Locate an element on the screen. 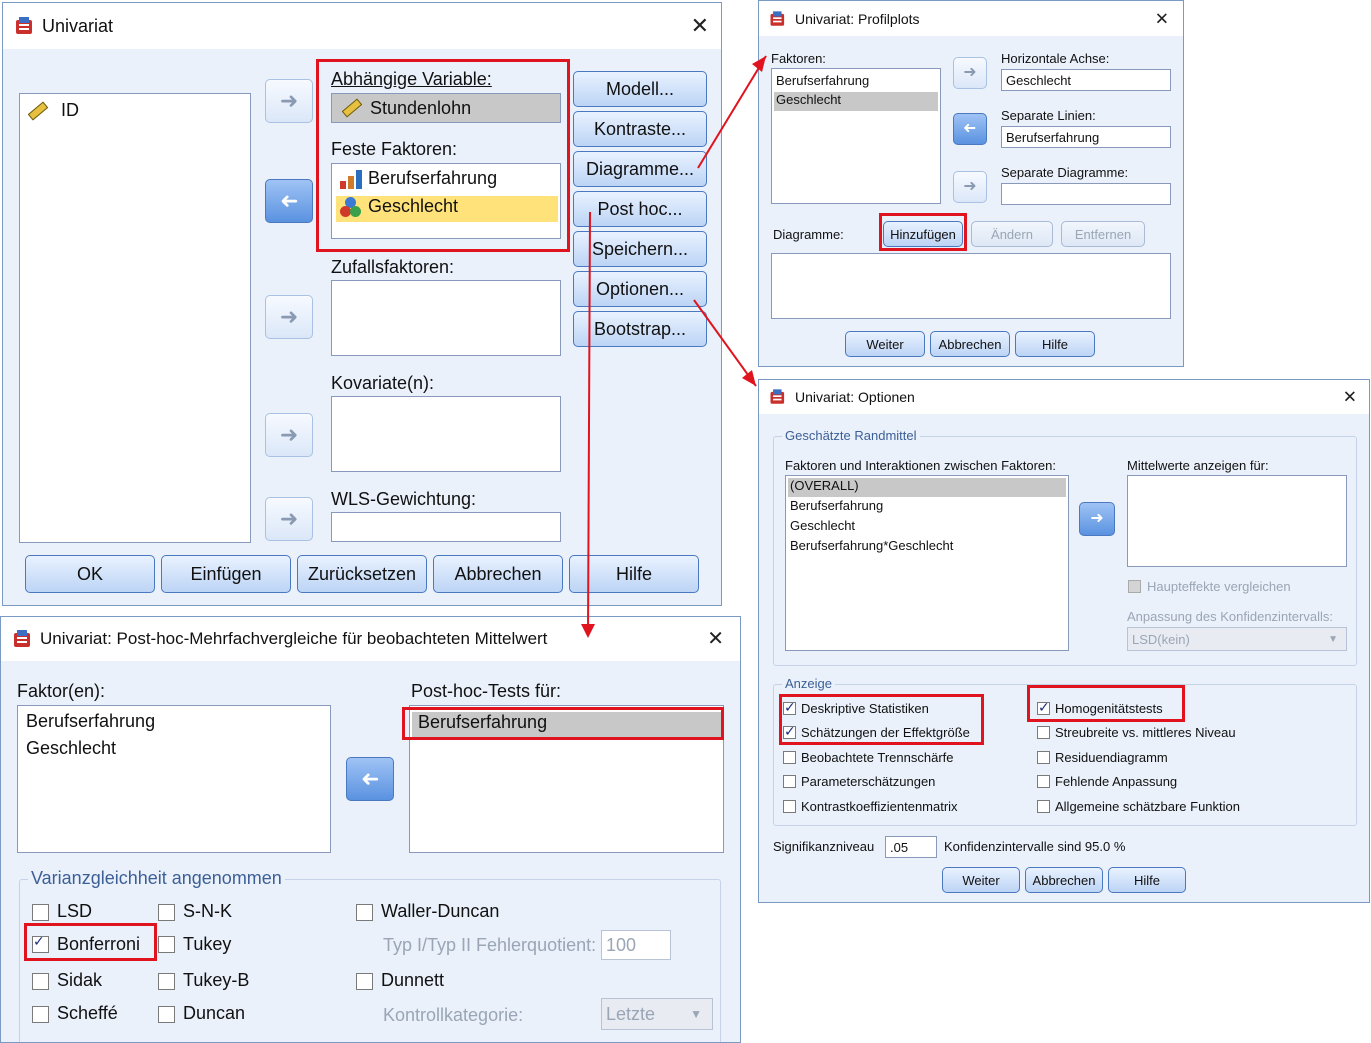 This screenshot has width=1371, height=1043. horizontal-axis-field: Geschlecht is located at coordinates (1086, 80).